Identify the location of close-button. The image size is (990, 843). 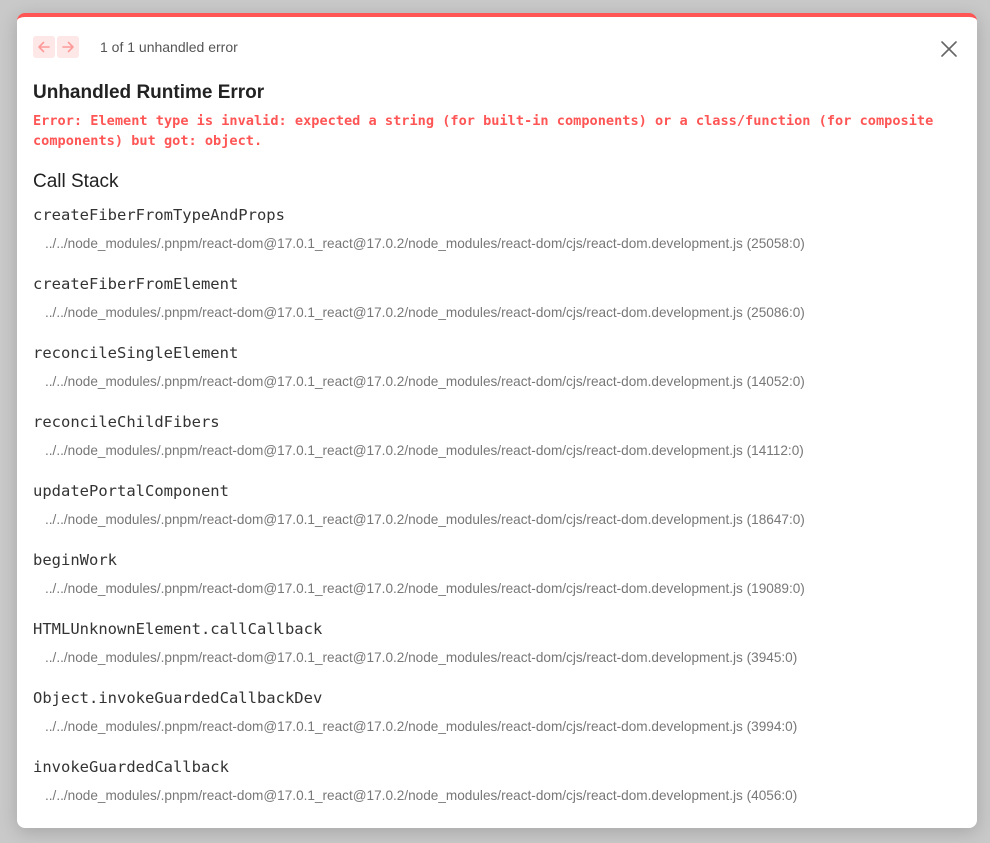
(949, 49).